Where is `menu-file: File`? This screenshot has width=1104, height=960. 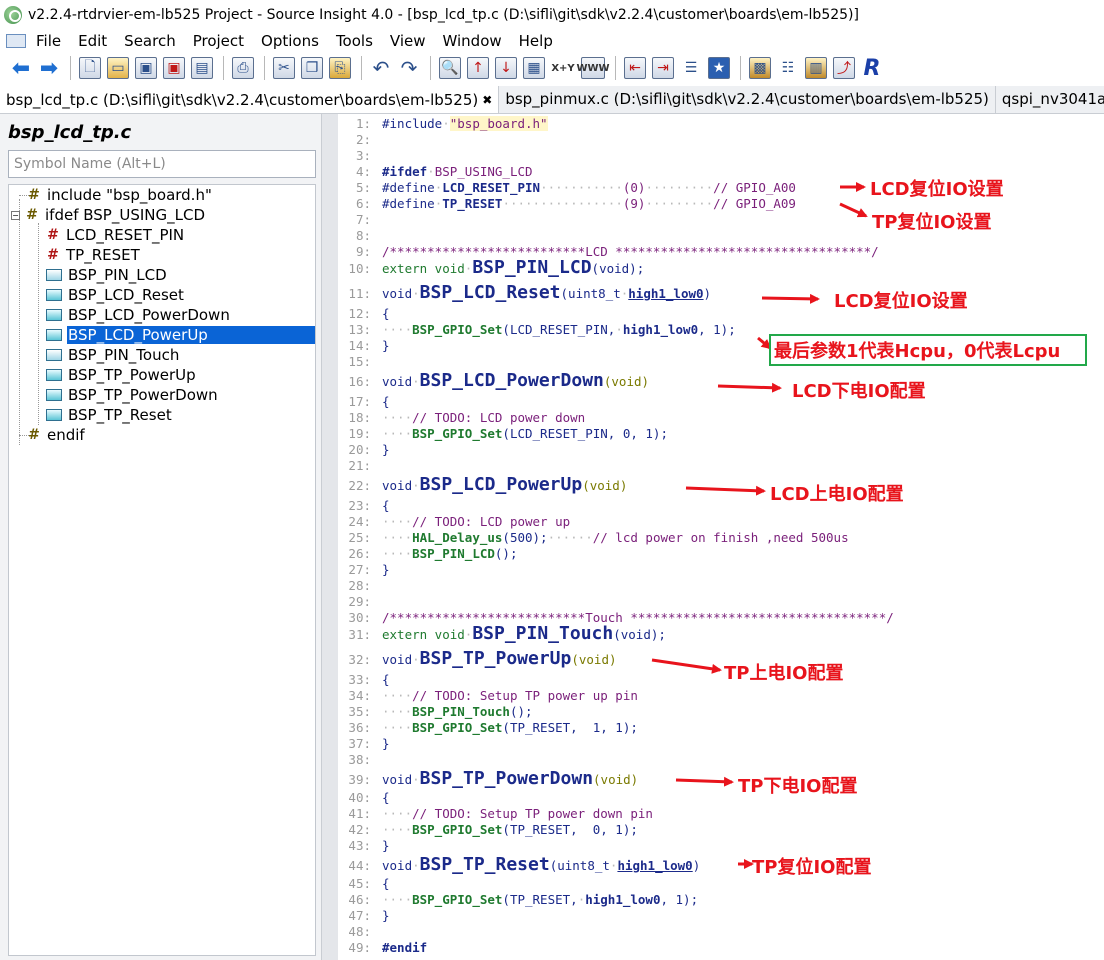 menu-file: File is located at coordinates (48, 41).